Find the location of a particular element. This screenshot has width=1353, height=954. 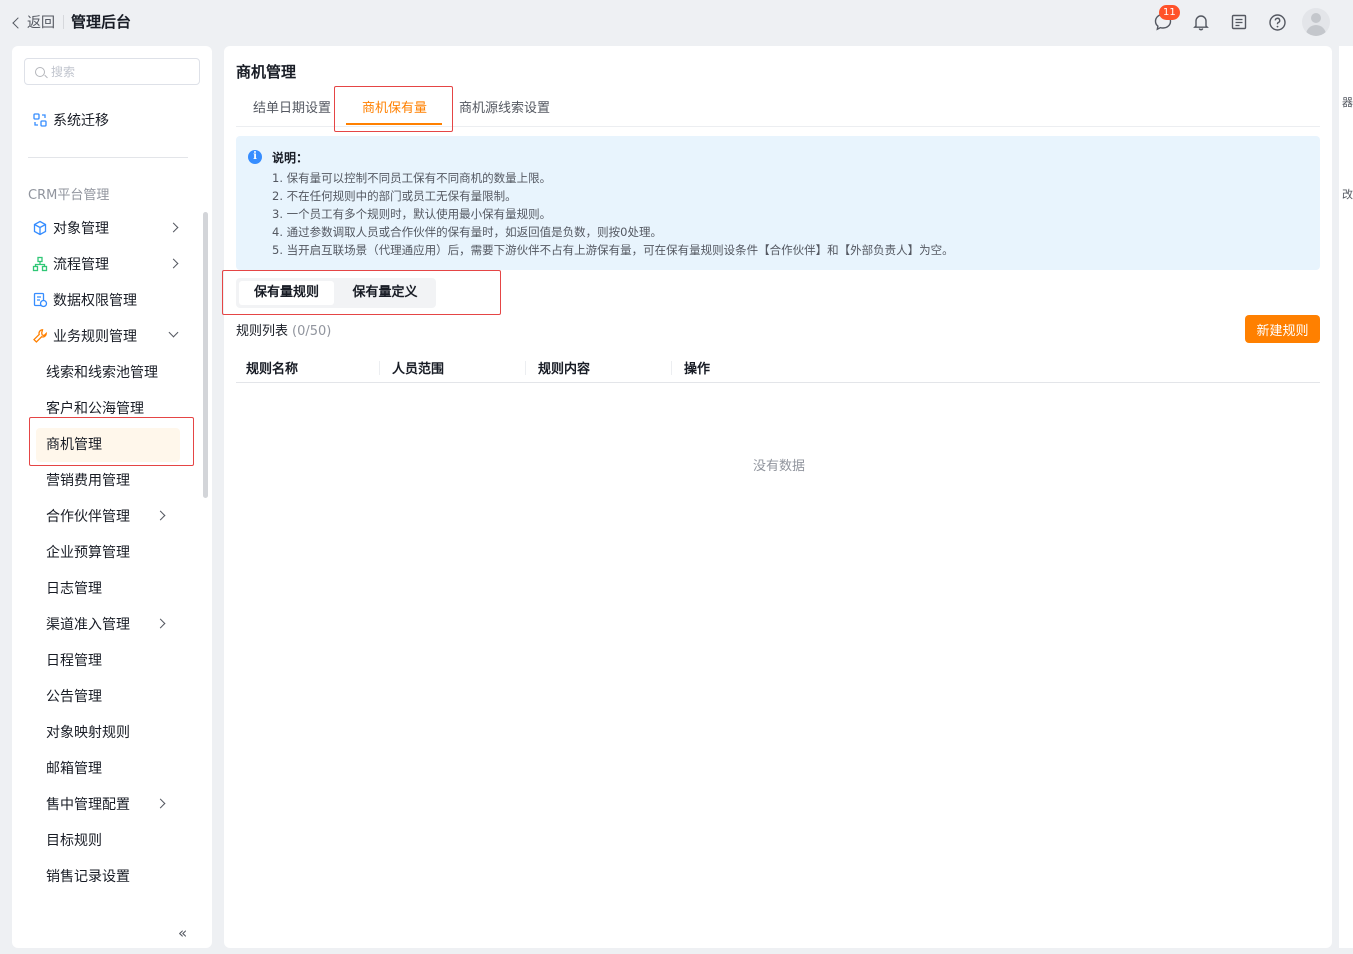

column-header-actions: 操作 is located at coordinates (697, 369).